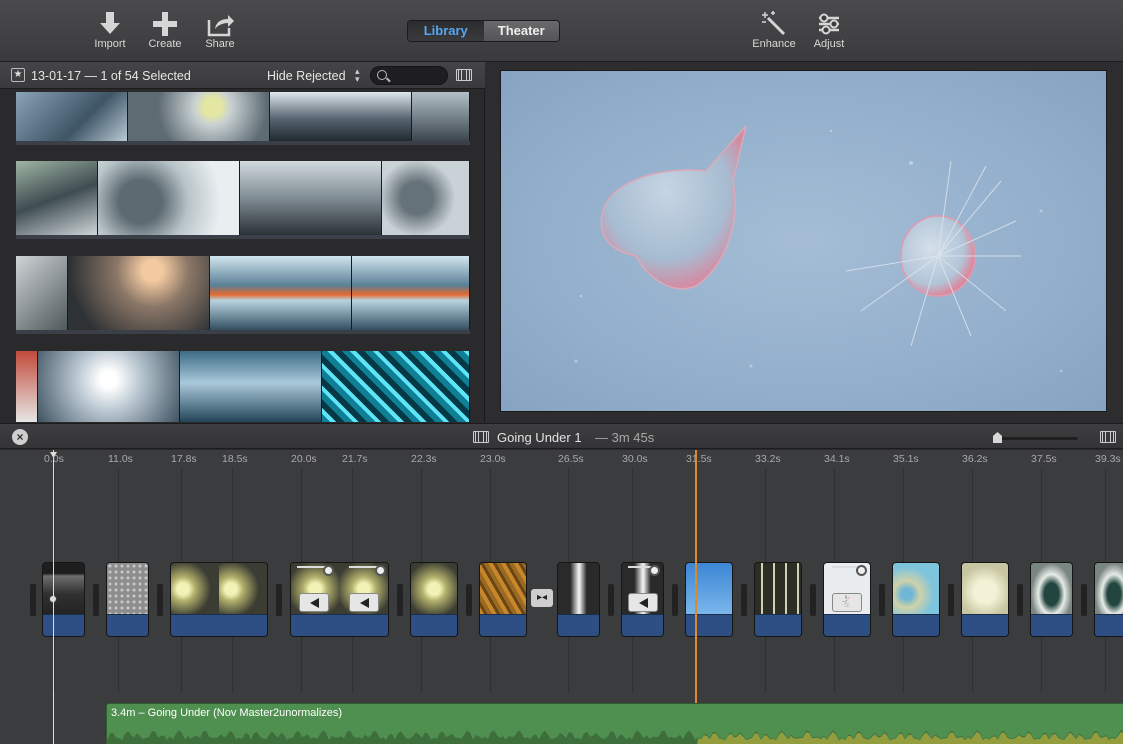  Describe the element at coordinates (120, 459) in the screenshot. I see `ruler-tick-label: 11.0s` at that location.